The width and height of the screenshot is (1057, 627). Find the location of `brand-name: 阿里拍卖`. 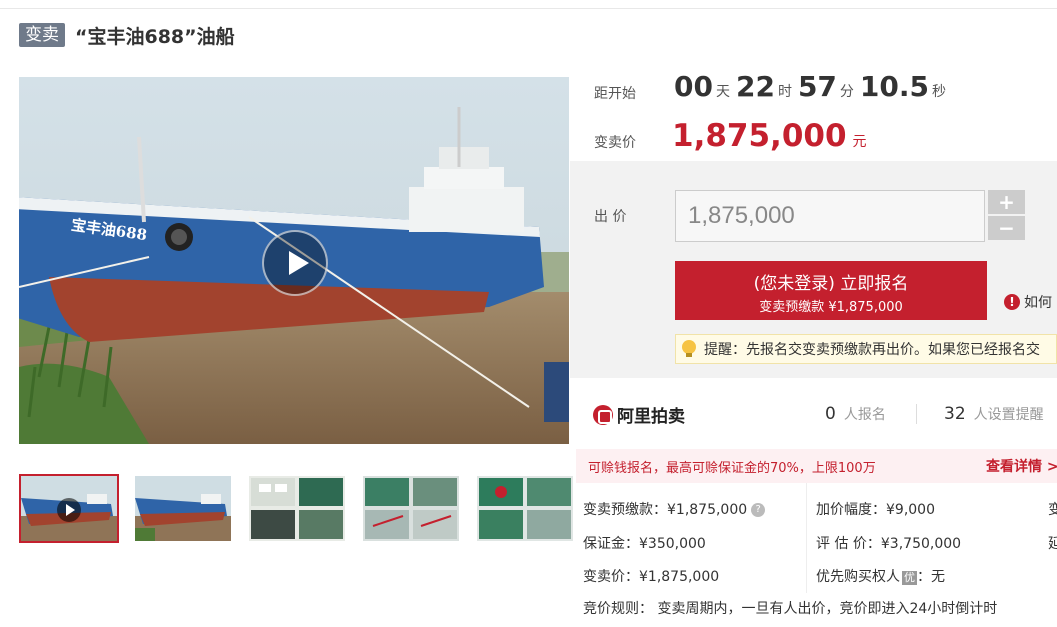

brand-name: 阿里拍卖 is located at coordinates (651, 417).